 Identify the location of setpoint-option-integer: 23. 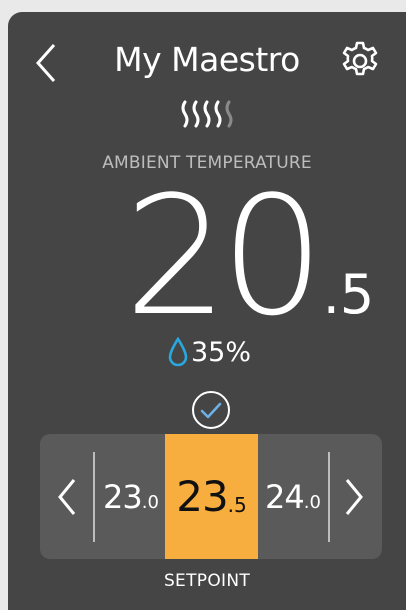
(123, 496).